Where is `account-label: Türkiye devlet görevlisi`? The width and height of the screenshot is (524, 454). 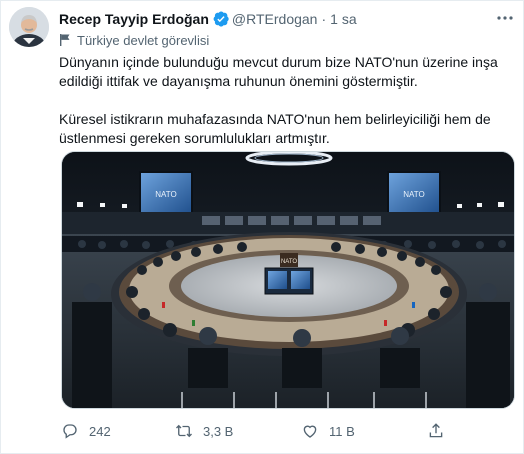 account-label: Türkiye devlet görevlisi is located at coordinates (134, 40).